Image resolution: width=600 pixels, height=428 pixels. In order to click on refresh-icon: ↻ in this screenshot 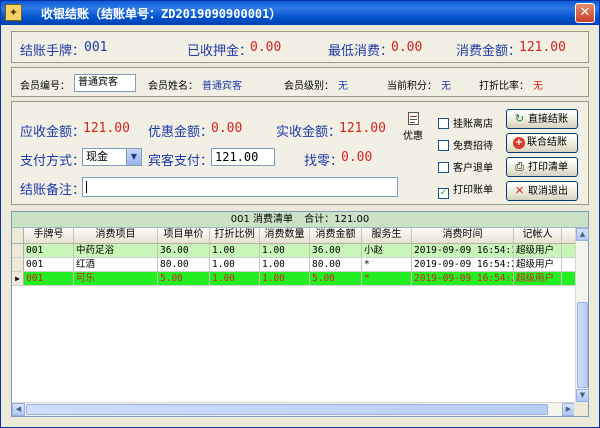, I will do `click(519, 118)`.